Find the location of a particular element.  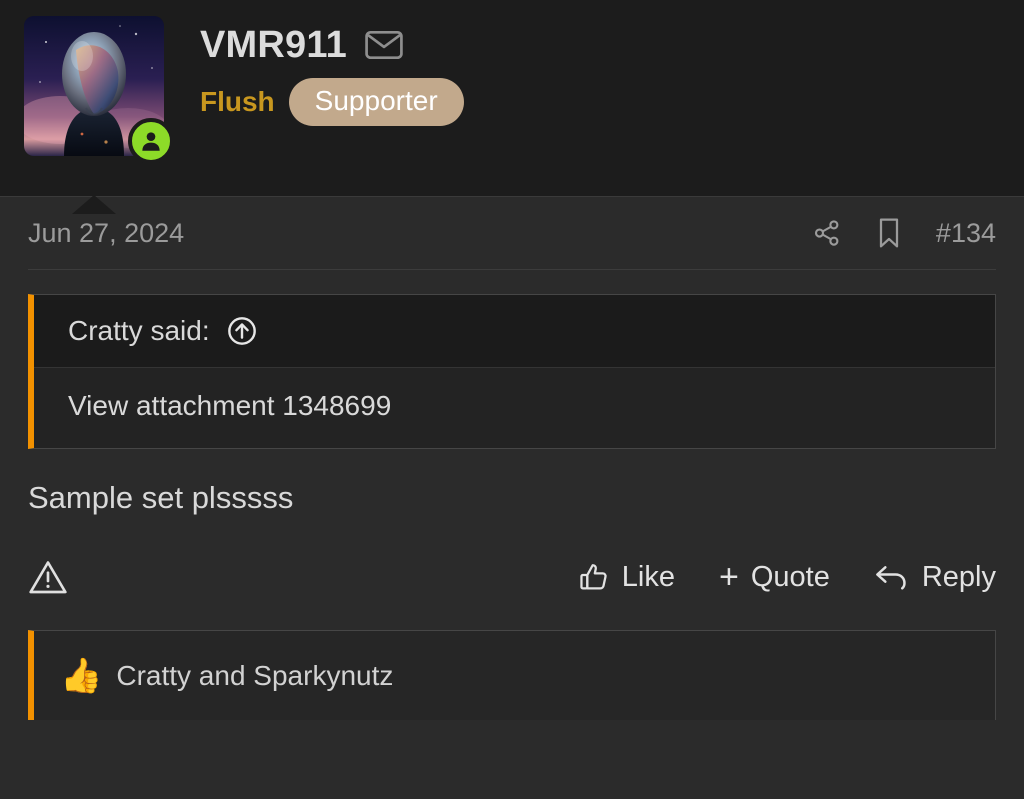

author-username: VMR911 is located at coordinates (273, 45).